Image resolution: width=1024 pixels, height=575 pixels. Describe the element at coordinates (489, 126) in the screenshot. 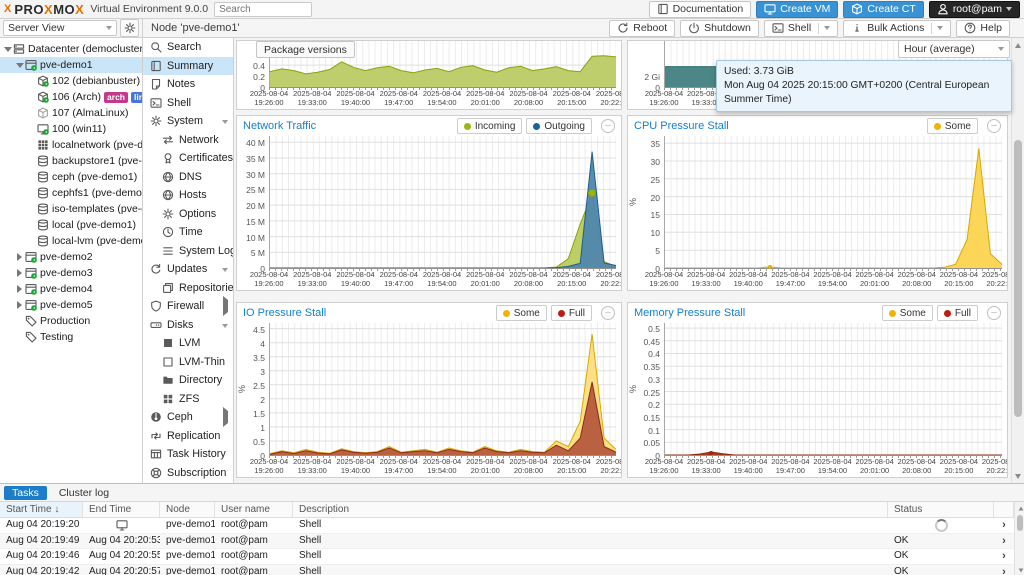

I see `legend-incoming: Incoming` at that location.